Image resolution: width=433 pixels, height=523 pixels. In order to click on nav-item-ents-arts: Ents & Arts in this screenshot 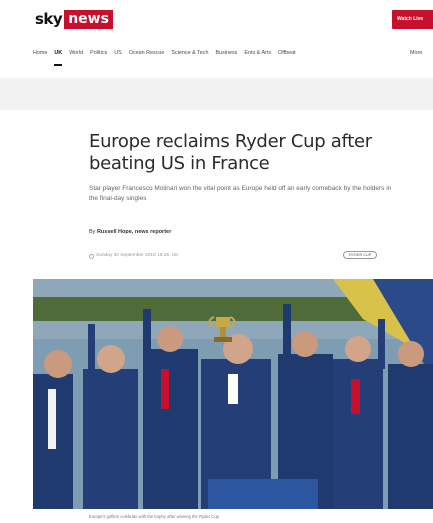, I will do `click(257, 53)`.